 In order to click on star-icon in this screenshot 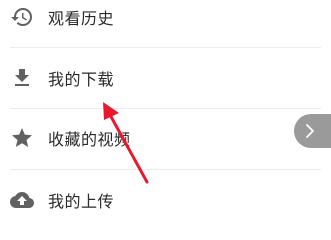, I will do `click(22, 137)`.